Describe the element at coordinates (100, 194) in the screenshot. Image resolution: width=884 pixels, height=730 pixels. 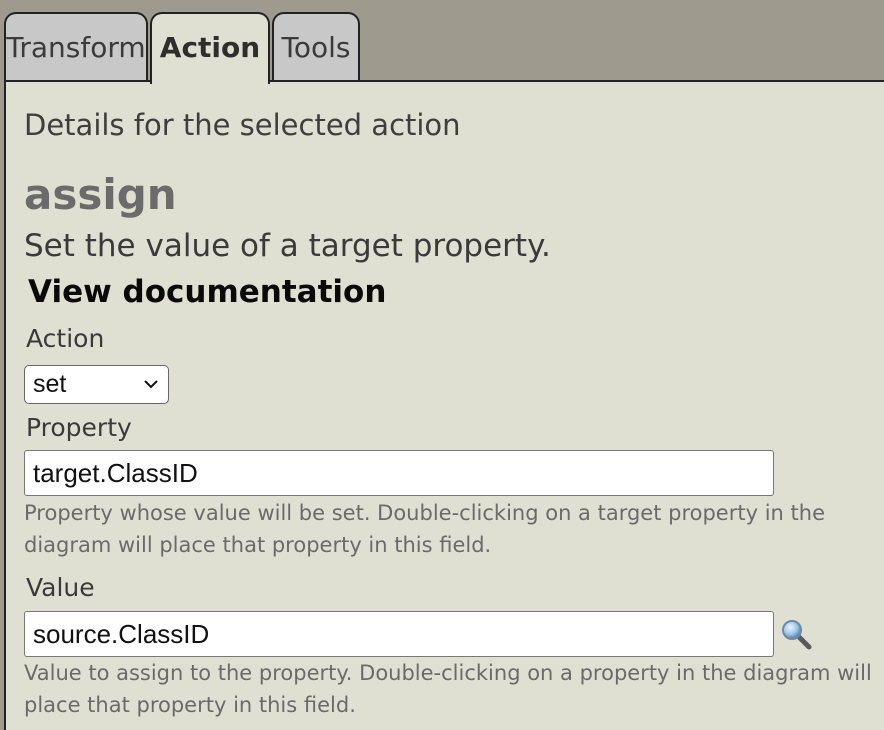
I see `action-name: assign` at that location.